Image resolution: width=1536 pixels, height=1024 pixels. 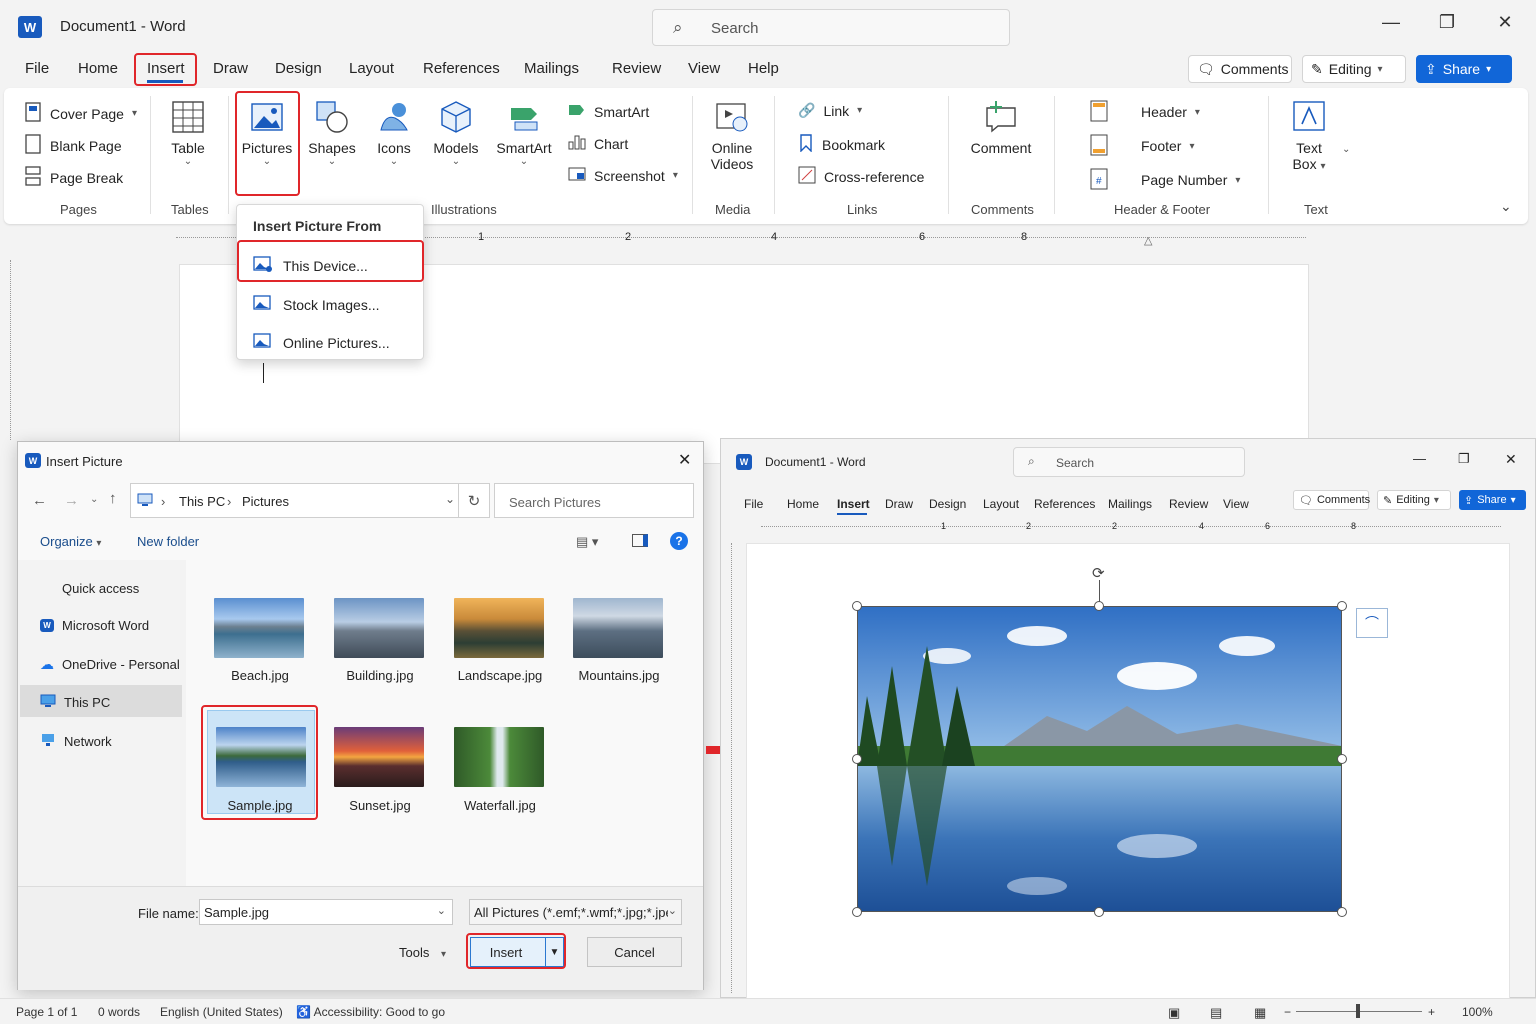 I want to click on nav-network: Network, so click(x=76, y=741).